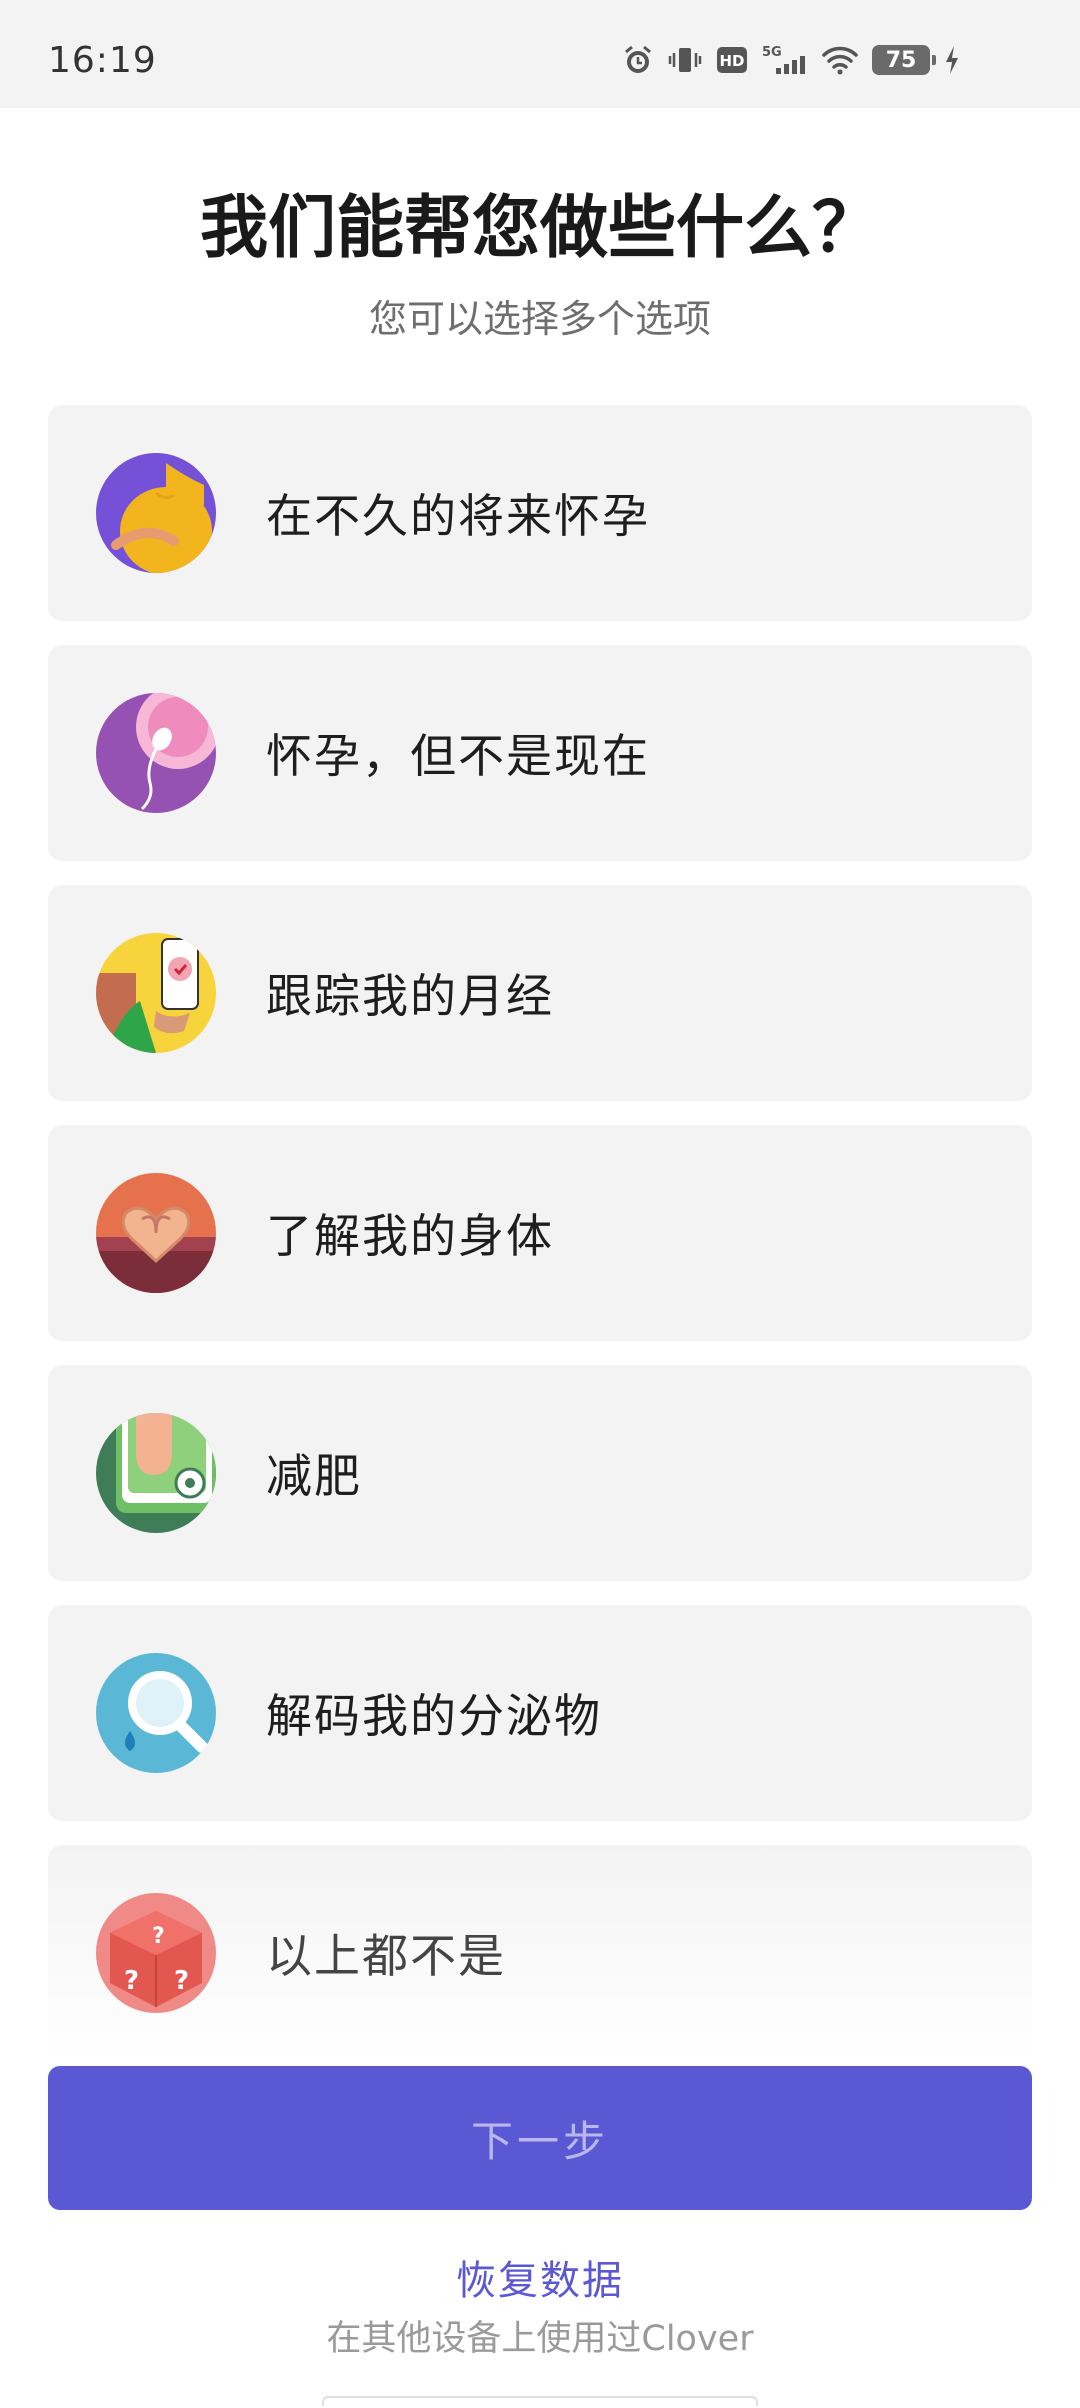  What do you see at coordinates (156, 1713) in the screenshot?
I see `magnifier-drop-icon` at bounding box center [156, 1713].